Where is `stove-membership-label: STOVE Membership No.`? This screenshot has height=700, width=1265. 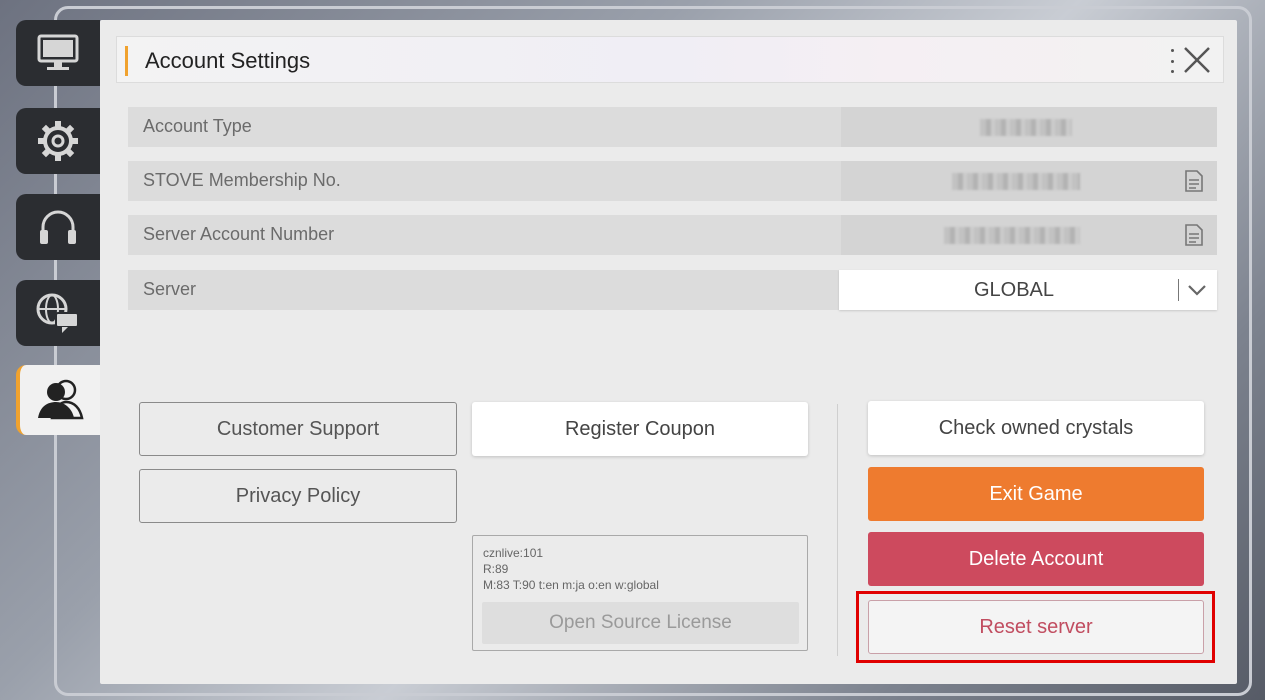
stove-membership-label: STOVE Membership No. is located at coordinates (242, 180).